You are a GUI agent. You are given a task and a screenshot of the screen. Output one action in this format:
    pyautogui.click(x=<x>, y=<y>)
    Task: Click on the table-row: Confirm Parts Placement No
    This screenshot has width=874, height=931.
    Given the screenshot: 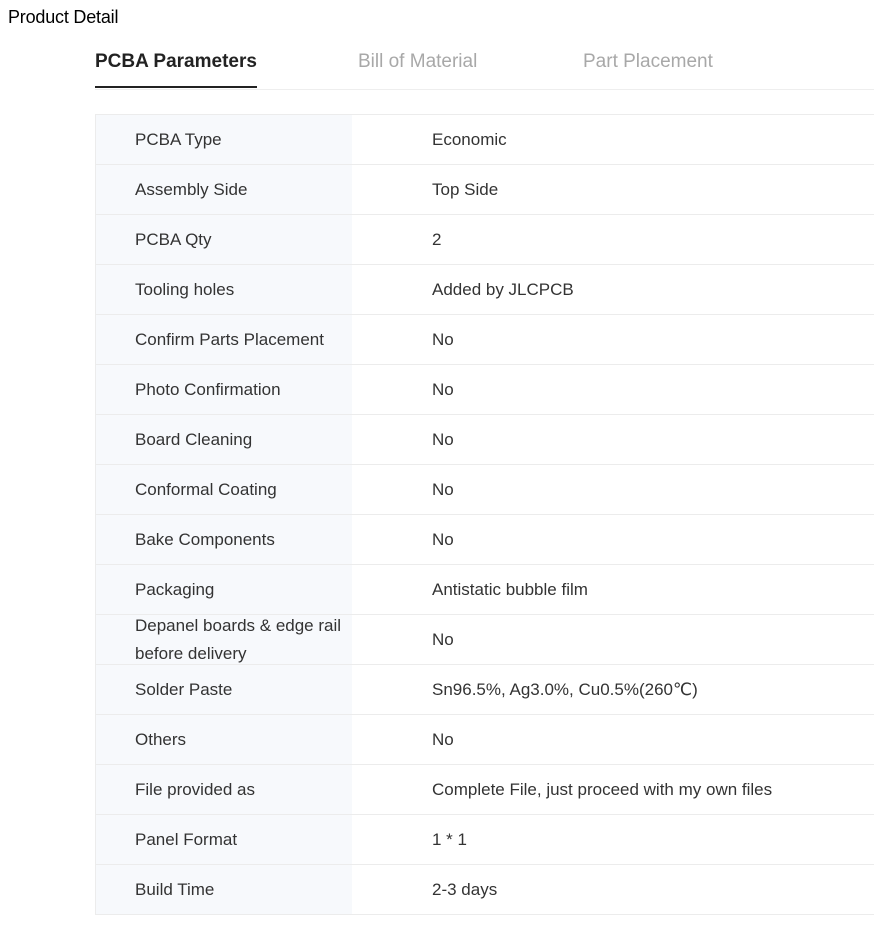 What is the action you would take?
    pyautogui.click(x=484, y=340)
    